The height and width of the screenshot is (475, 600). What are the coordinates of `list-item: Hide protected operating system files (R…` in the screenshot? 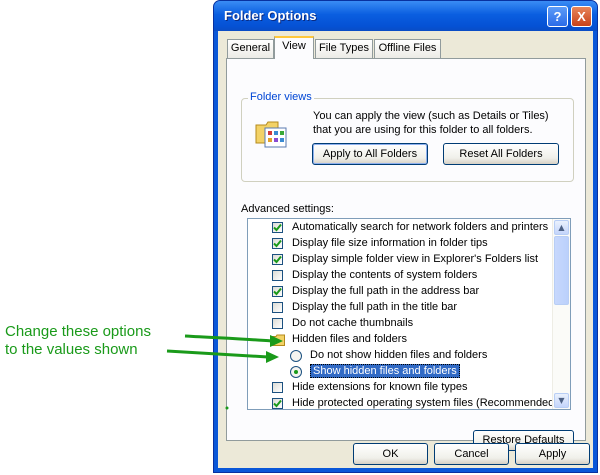 It's located at (403, 402).